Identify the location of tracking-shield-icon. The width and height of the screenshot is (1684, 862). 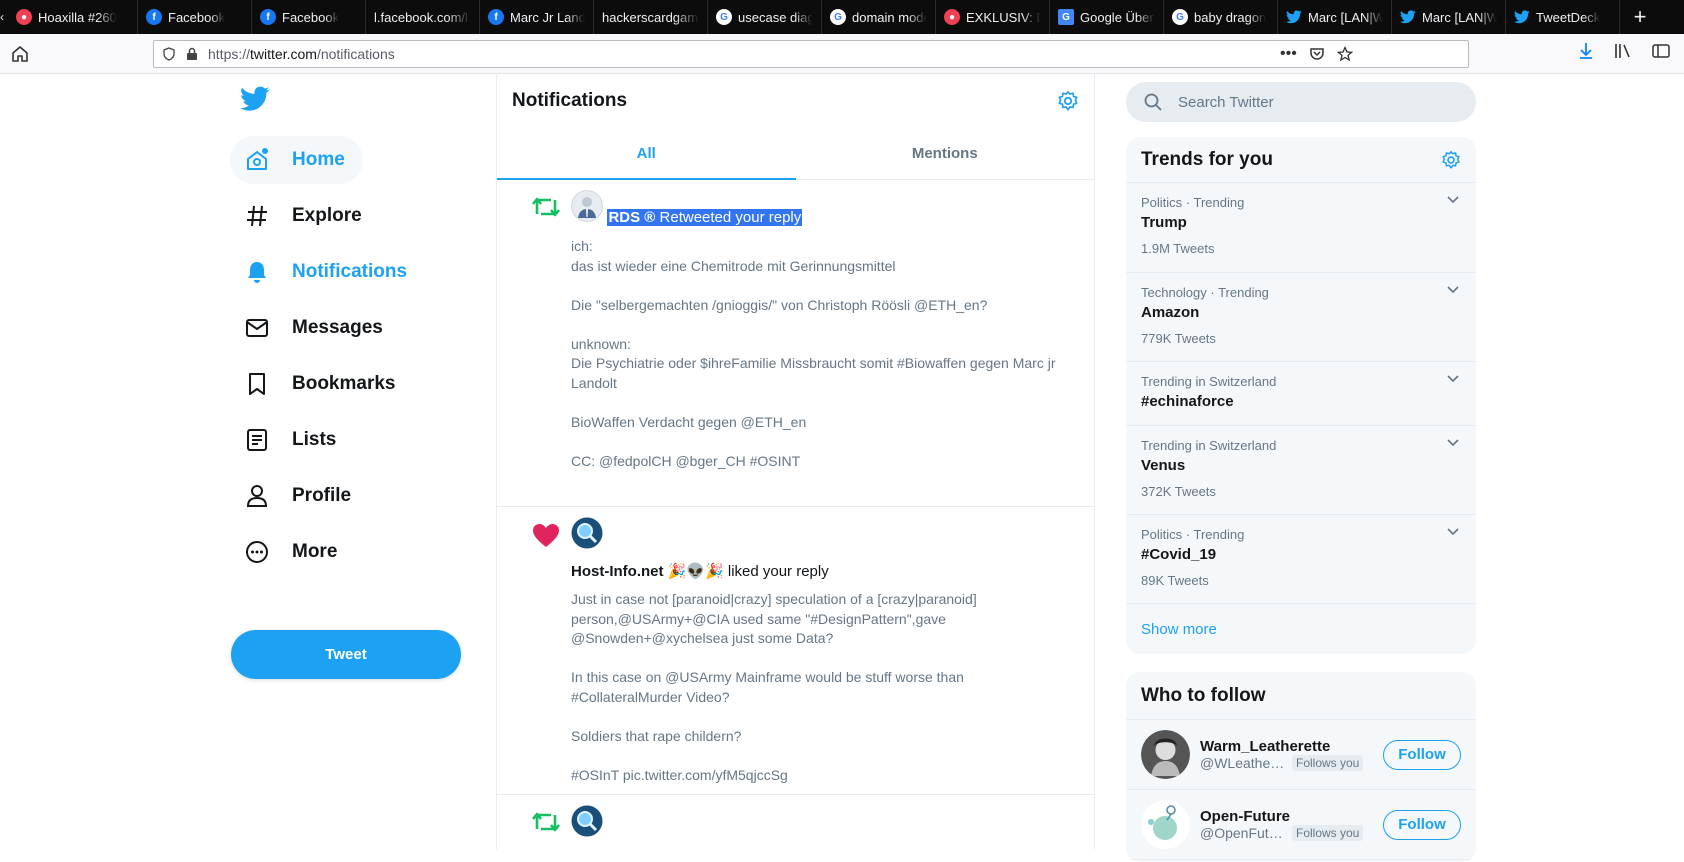
(169, 54).